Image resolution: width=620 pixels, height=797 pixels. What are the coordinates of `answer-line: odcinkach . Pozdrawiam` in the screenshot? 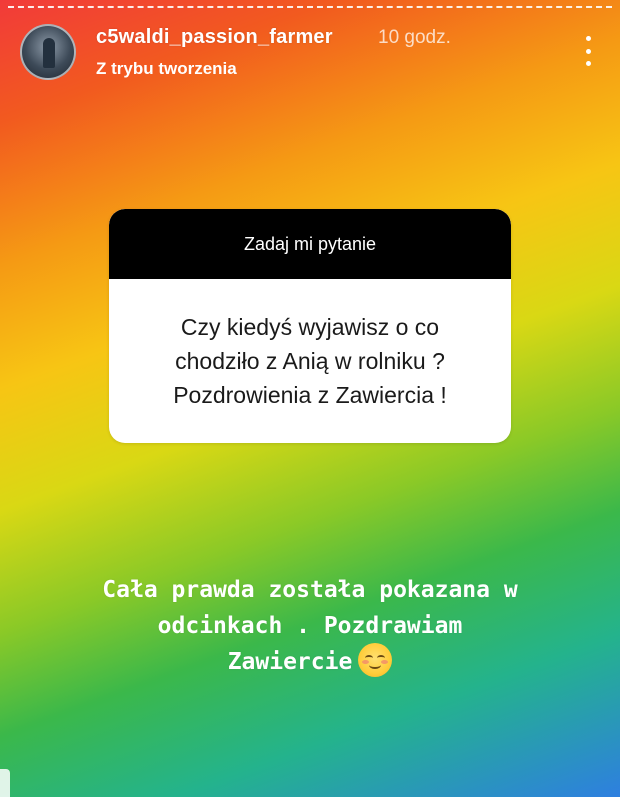 It's located at (310, 626).